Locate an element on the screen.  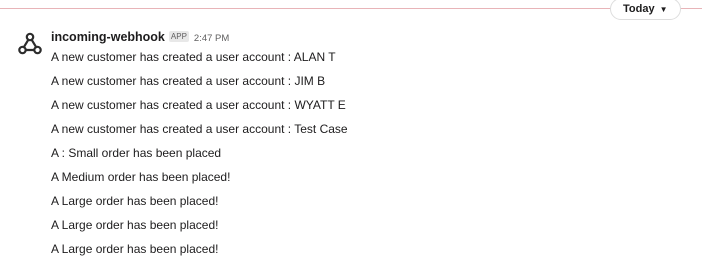
sender-name: incoming-webhook is located at coordinates (108, 37).